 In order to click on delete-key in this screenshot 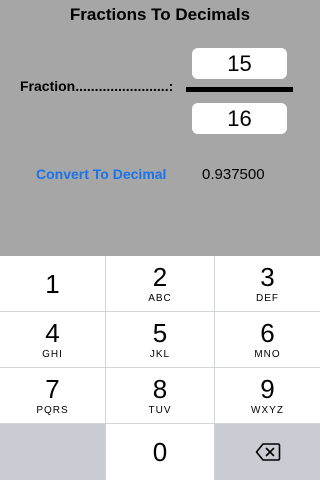, I will do `click(267, 452)`.